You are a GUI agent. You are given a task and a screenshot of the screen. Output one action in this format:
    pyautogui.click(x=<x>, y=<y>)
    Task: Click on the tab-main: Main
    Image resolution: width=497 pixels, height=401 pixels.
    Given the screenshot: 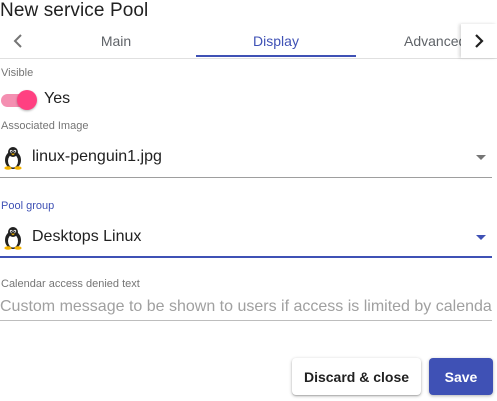 What is the action you would take?
    pyautogui.click(x=116, y=41)
    